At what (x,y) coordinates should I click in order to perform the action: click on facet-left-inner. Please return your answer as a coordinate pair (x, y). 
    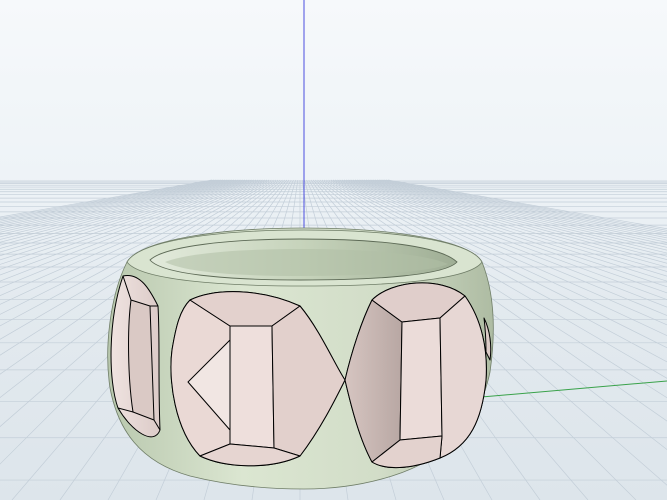
    Looking at the image, I should click on (141, 360).